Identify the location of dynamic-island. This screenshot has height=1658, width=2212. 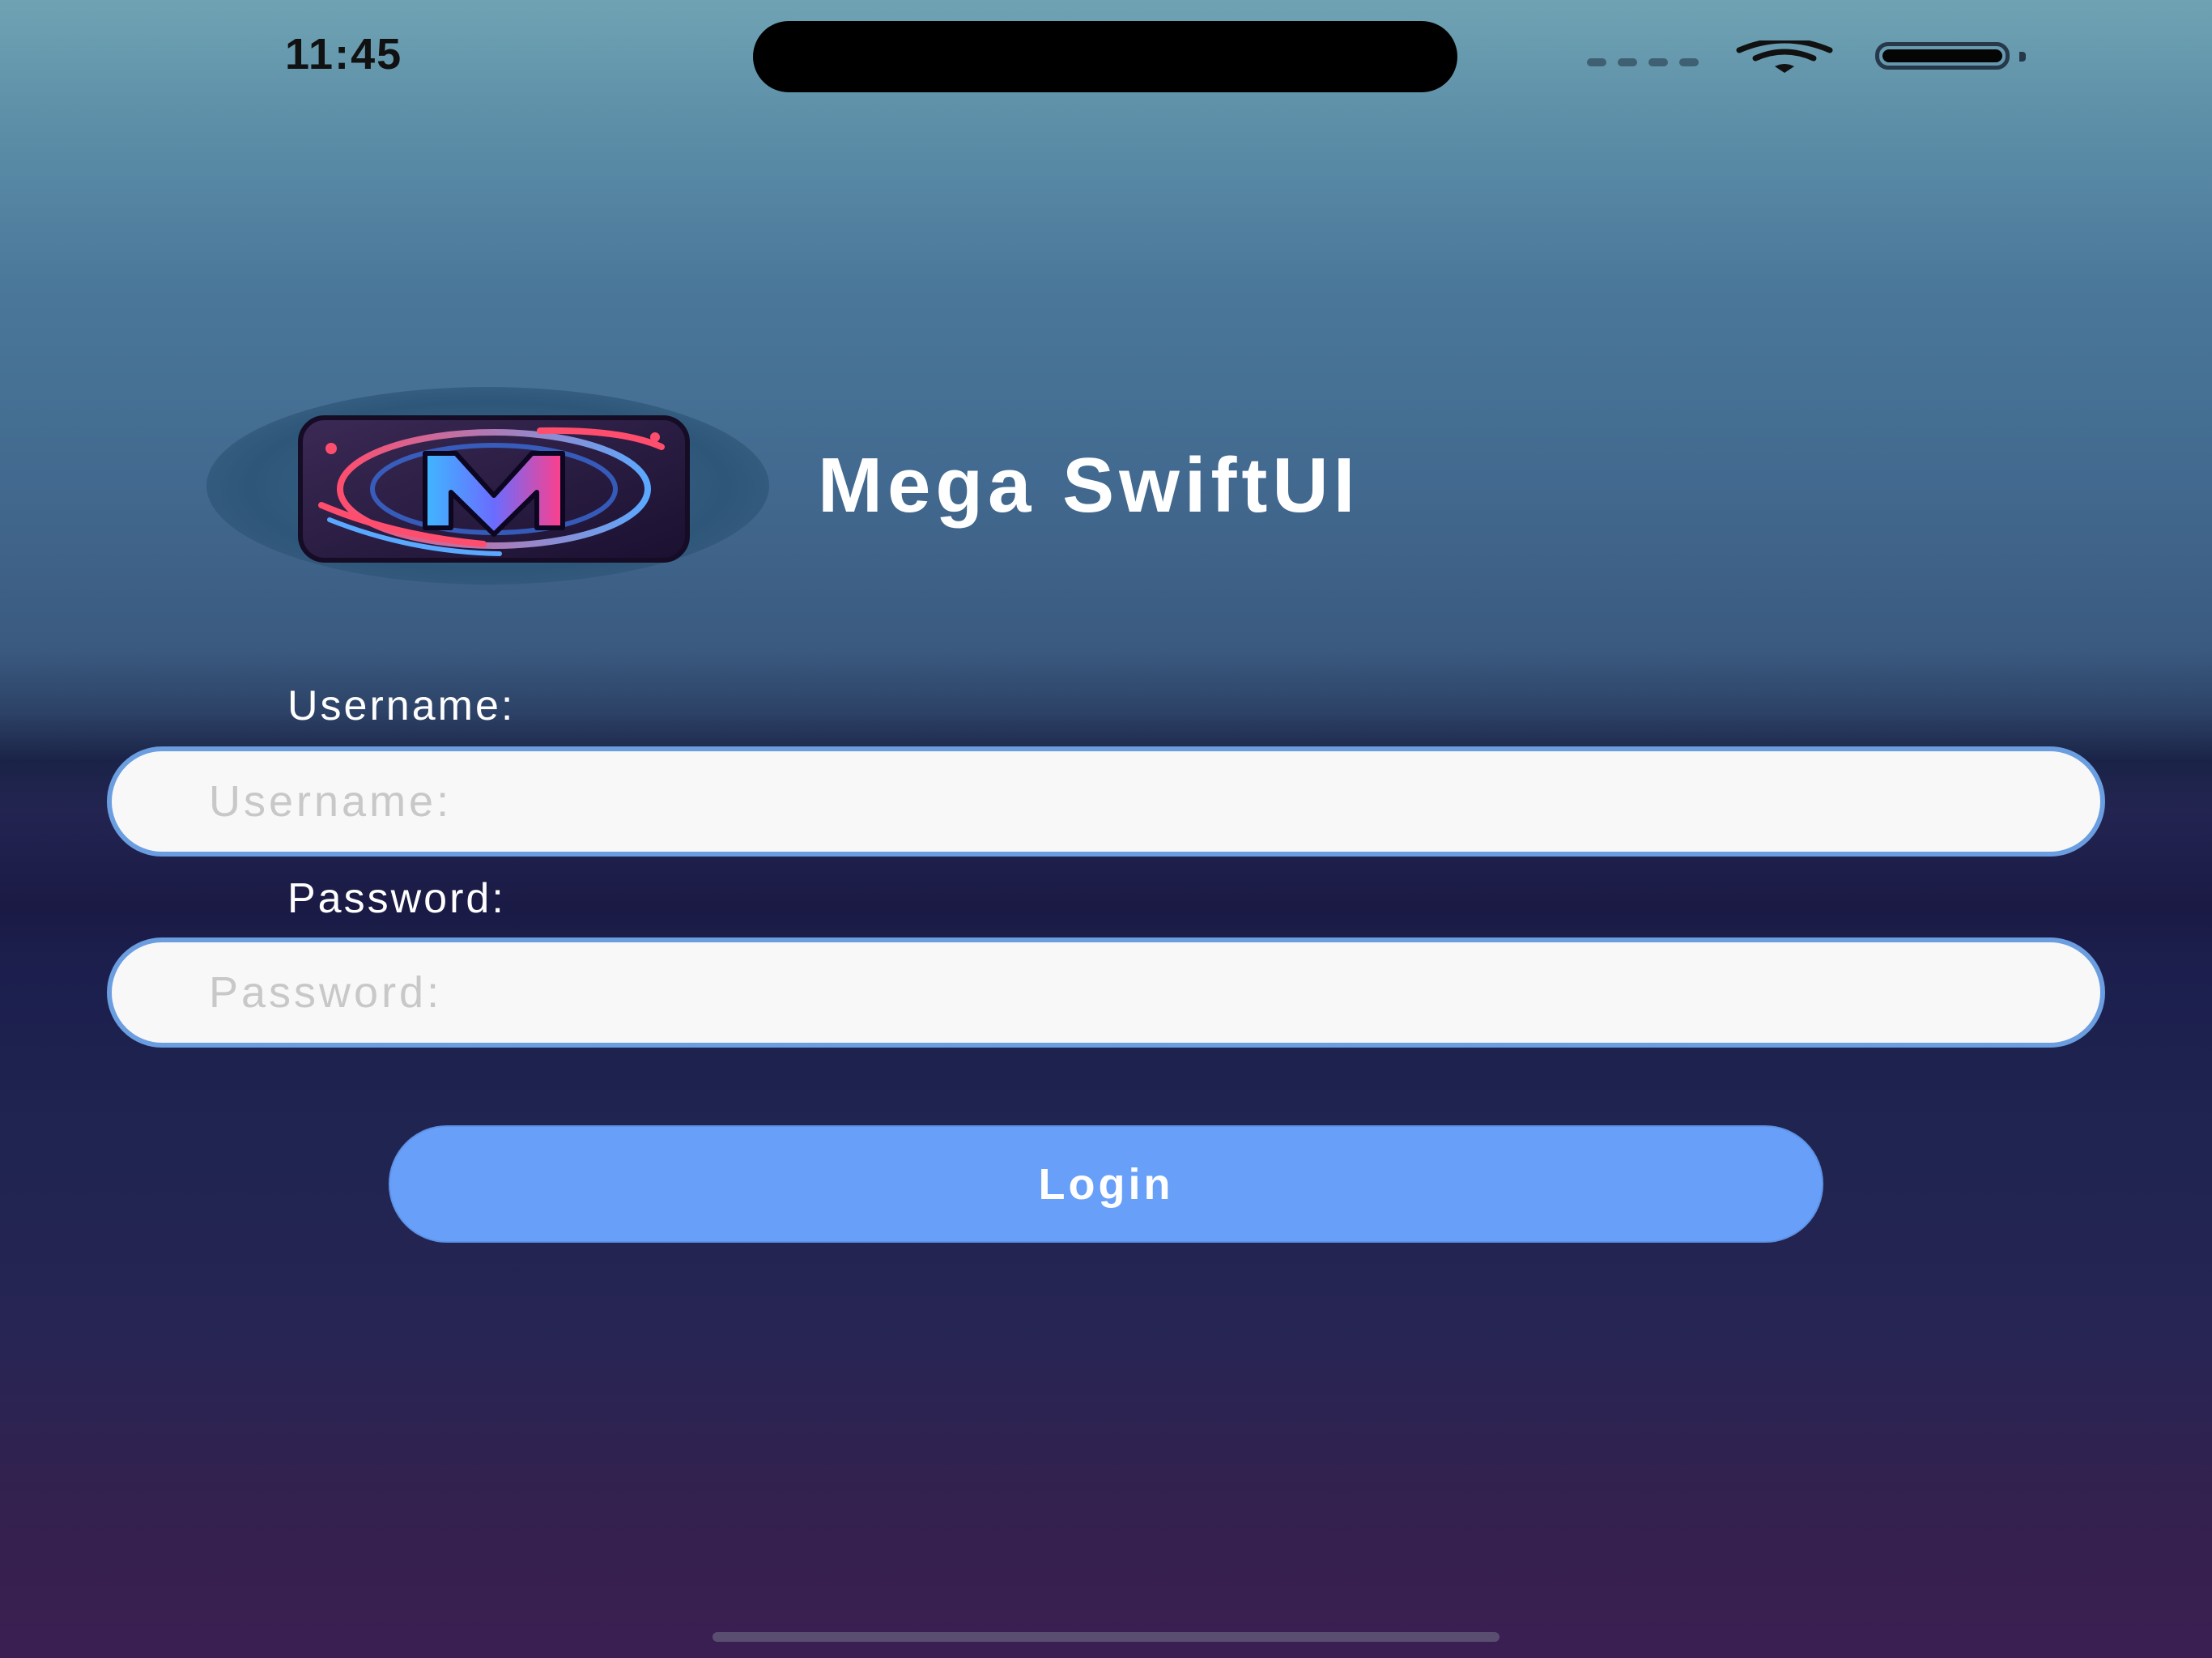
(1105, 56).